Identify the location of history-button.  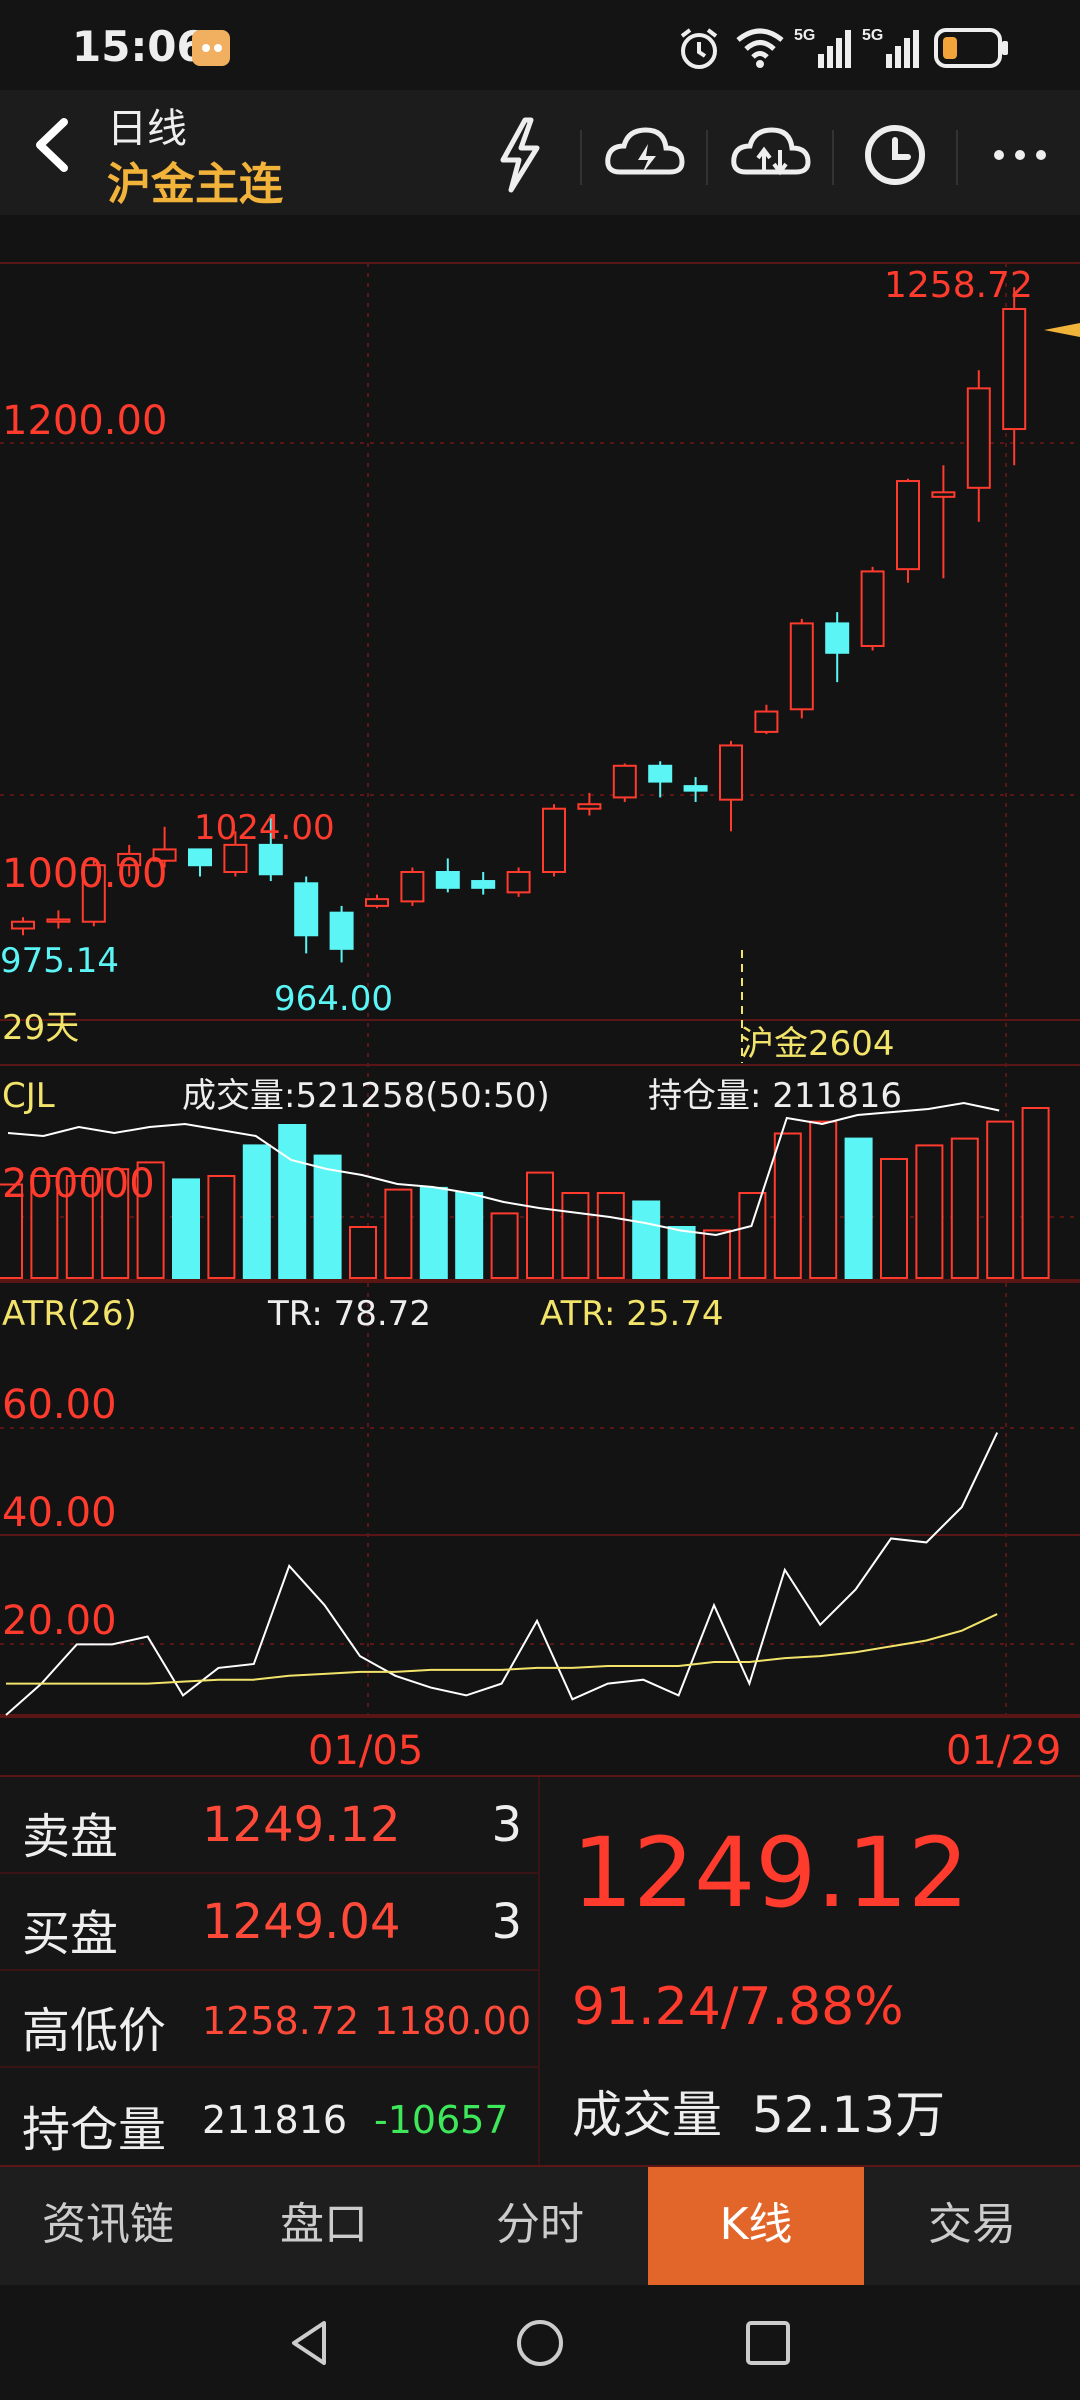
(895, 155).